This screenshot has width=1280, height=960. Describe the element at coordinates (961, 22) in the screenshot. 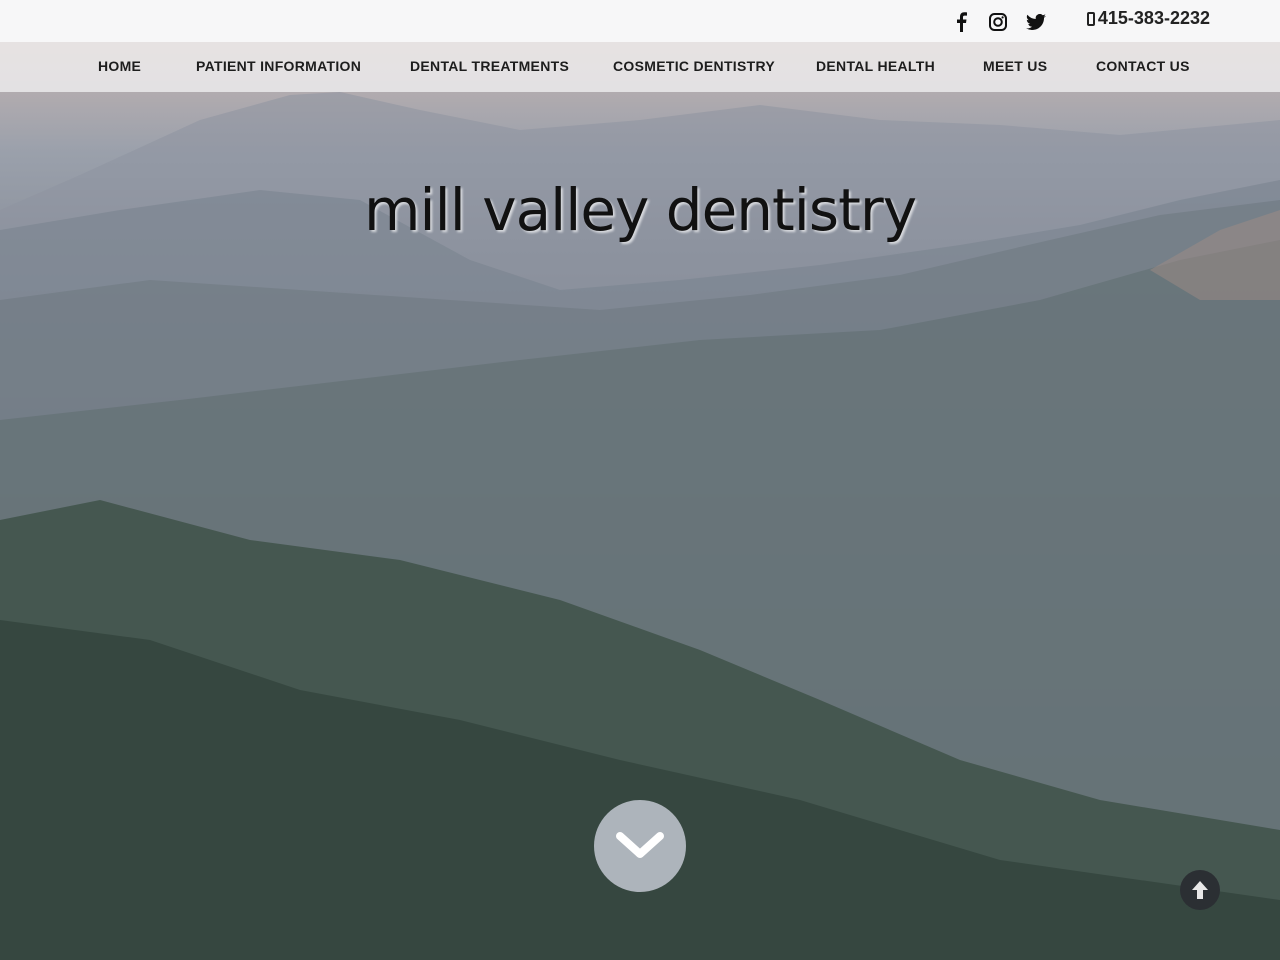

I see `facebook-icon` at that location.